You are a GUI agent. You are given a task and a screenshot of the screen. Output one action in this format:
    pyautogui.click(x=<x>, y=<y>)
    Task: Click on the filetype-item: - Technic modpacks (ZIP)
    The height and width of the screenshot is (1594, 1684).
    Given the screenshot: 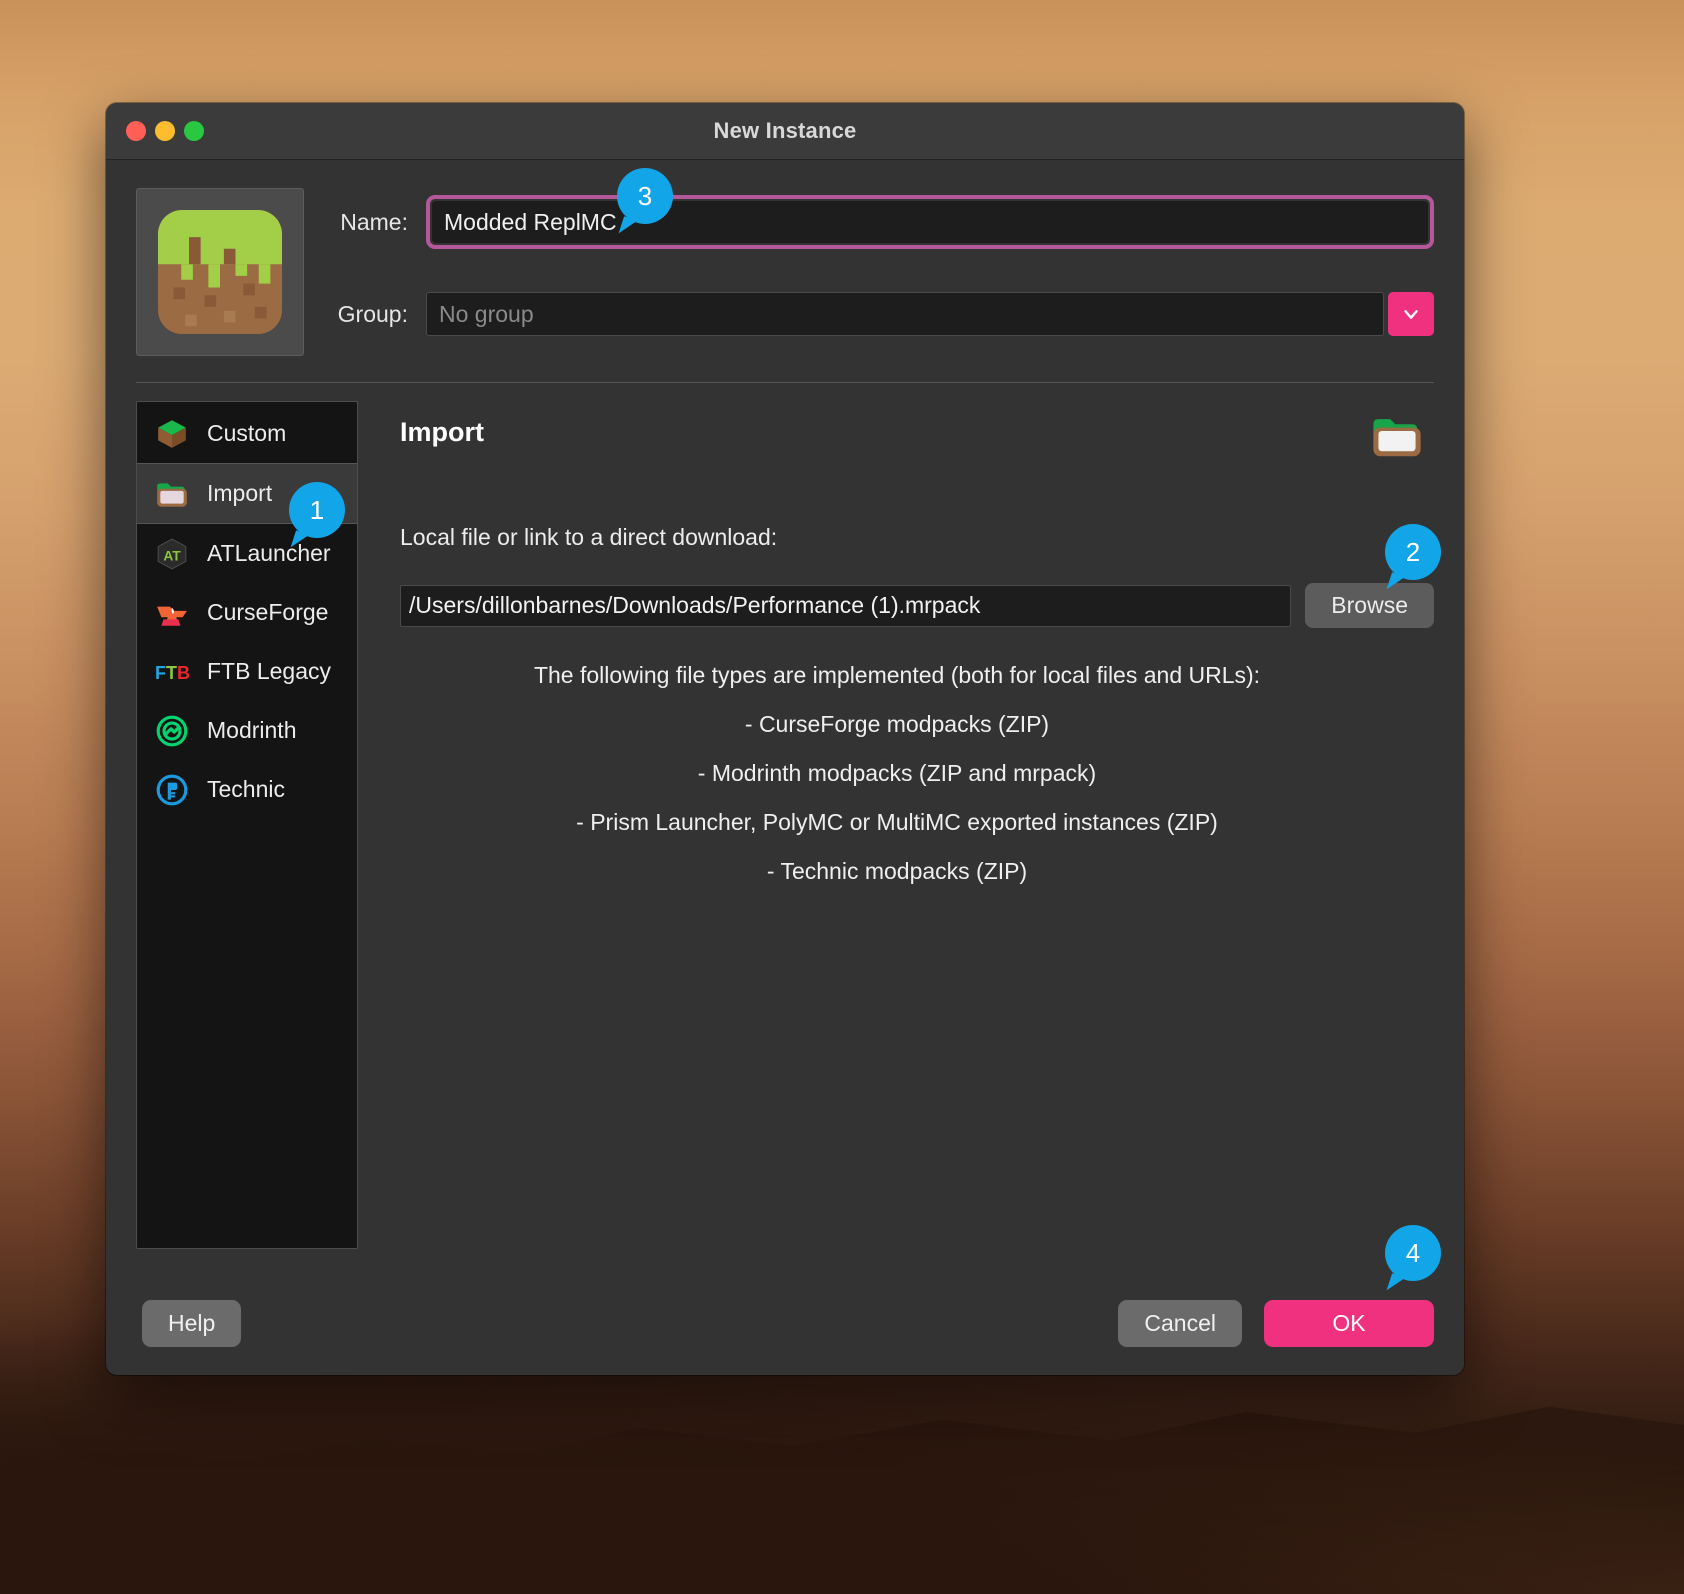 What is the action you would take?
    pyautogui.click(x=897, y=871)
    